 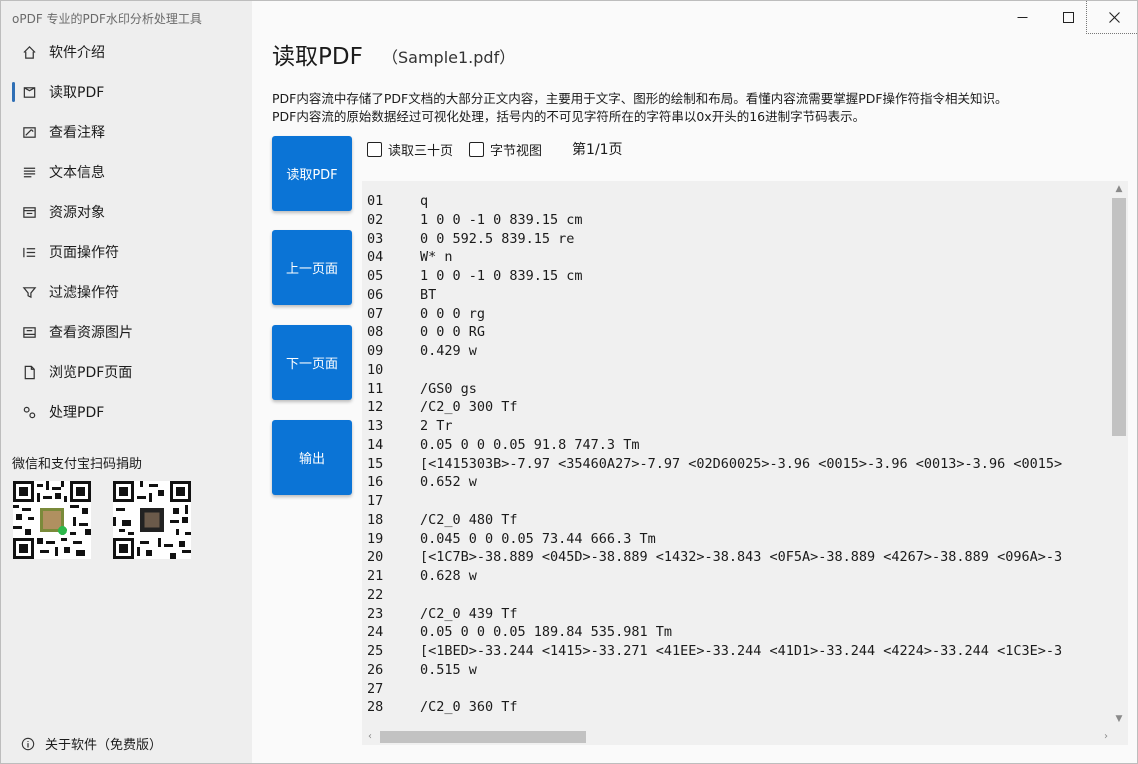 What do you see at coordinates (375, 369) in the screenshot?
I see `line-number: 10` at bounding box center [375, 369].